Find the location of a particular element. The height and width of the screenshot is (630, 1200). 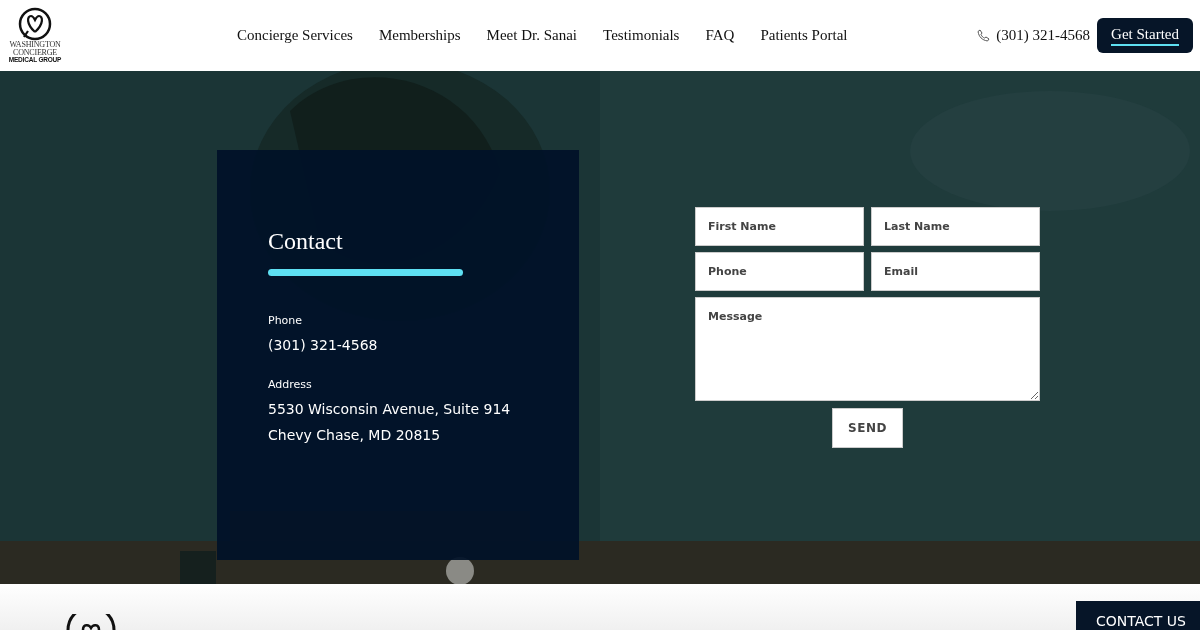

info-label: Phone is located at coordinates (286, 320).